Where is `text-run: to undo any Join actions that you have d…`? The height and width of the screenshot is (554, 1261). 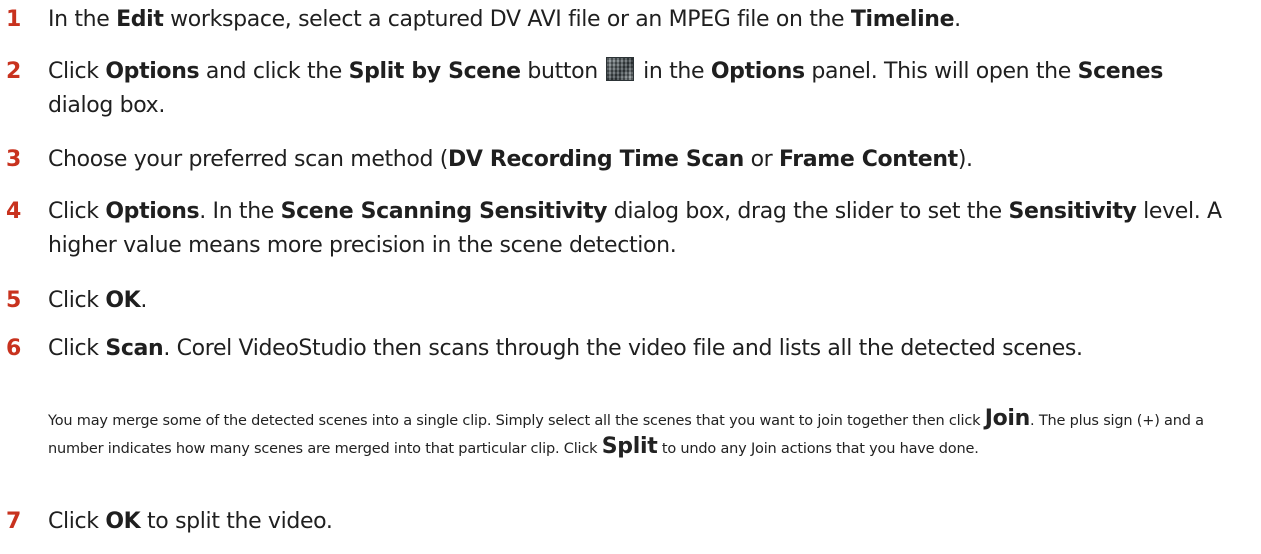
text-run: to undo any Join actions that you have d… is located at coordinates (818, 449).